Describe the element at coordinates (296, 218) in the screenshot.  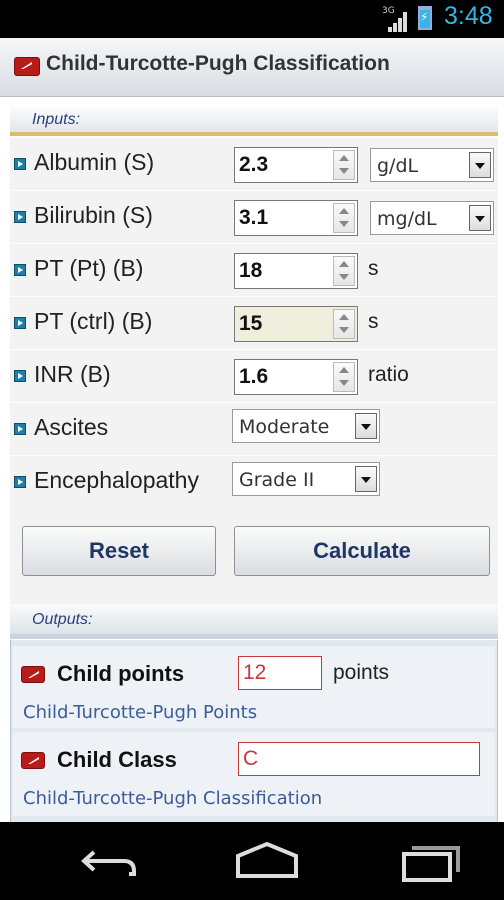
I see `bilirubin-input: 3.1` at that location.